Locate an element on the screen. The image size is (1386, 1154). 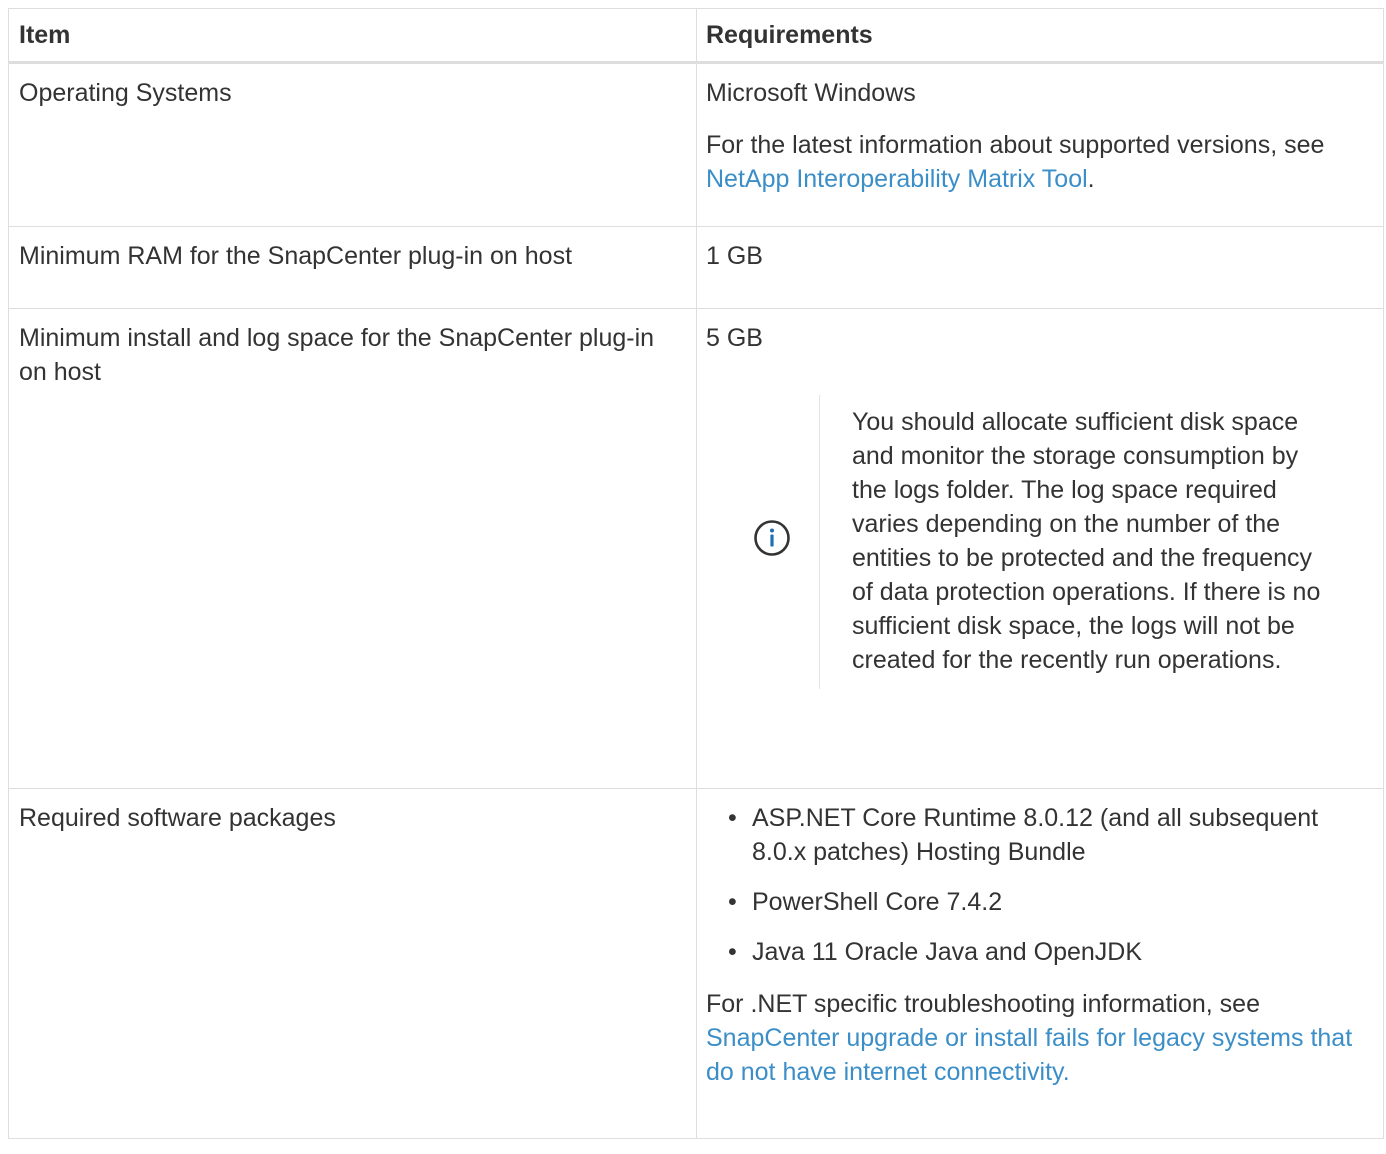
info-suffix: . is located at coordinates (1091, 179).